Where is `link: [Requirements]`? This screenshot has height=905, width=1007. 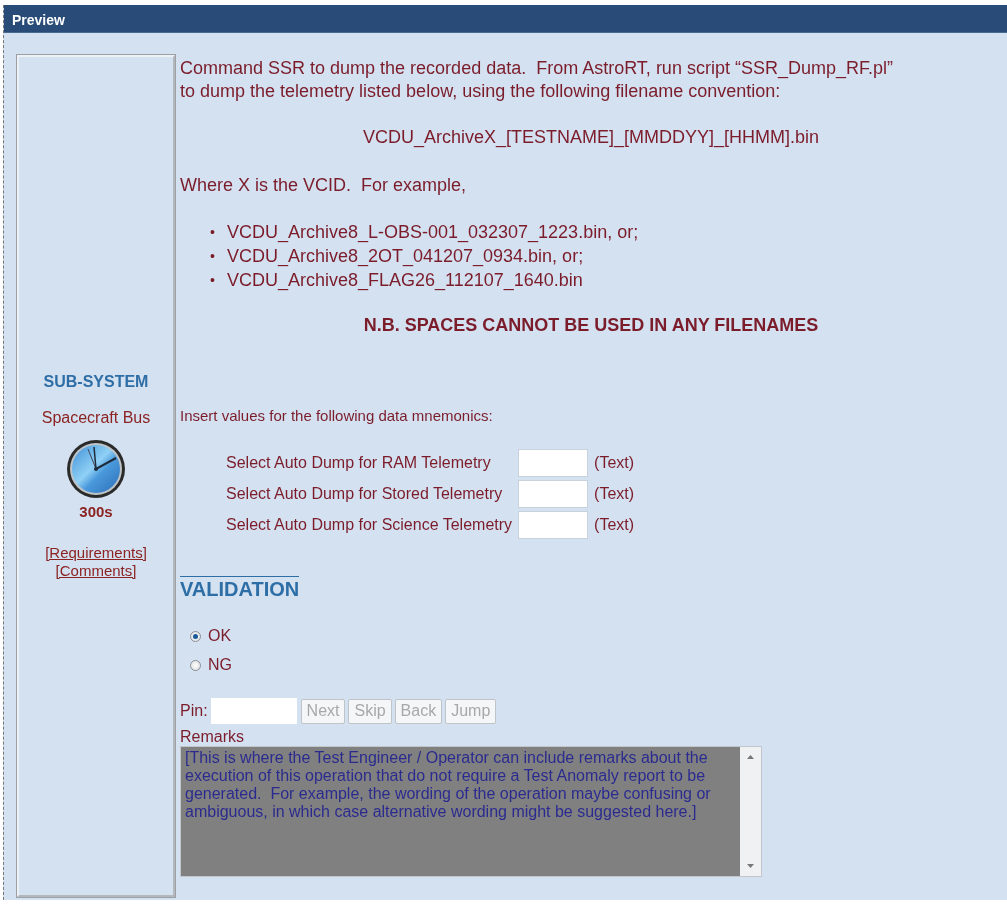
link: [Requirements] is located at coordinates (96, 552).